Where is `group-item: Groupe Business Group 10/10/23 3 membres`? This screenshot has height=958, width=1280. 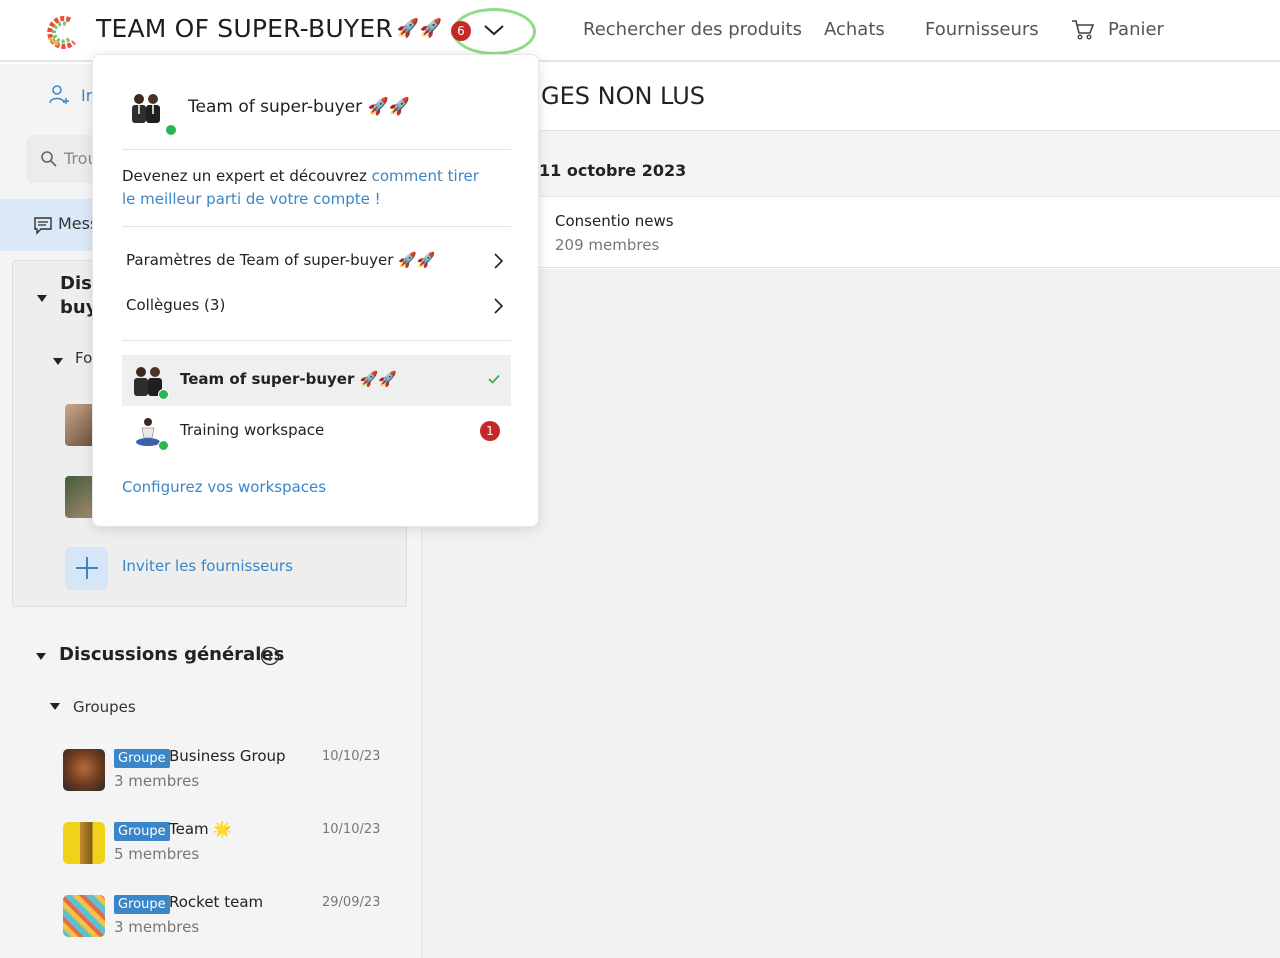 group-item: Groupe Business Group 10/10/23 3 membres is located at coordinates (211, 773).